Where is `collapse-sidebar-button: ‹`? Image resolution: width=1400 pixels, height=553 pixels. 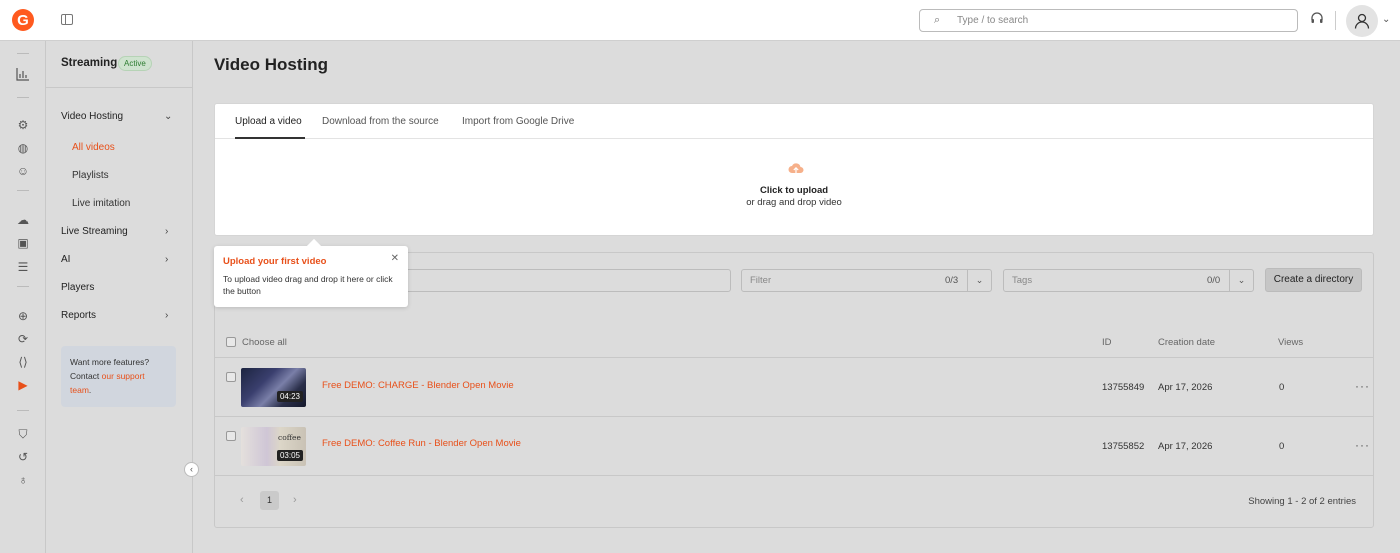
collapse-sidebar-button: ‹ is located at coordinates (191, 469).